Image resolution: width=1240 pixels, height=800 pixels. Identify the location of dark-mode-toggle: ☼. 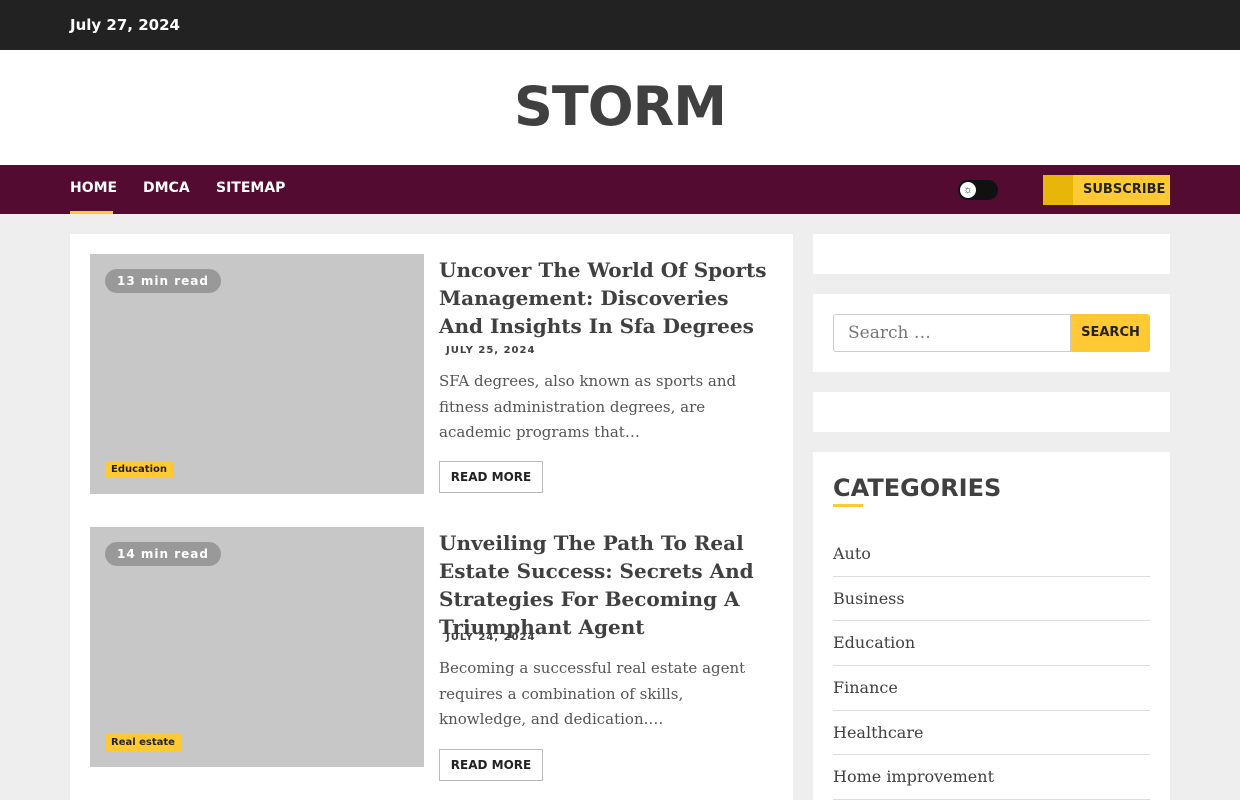
(978, 190).